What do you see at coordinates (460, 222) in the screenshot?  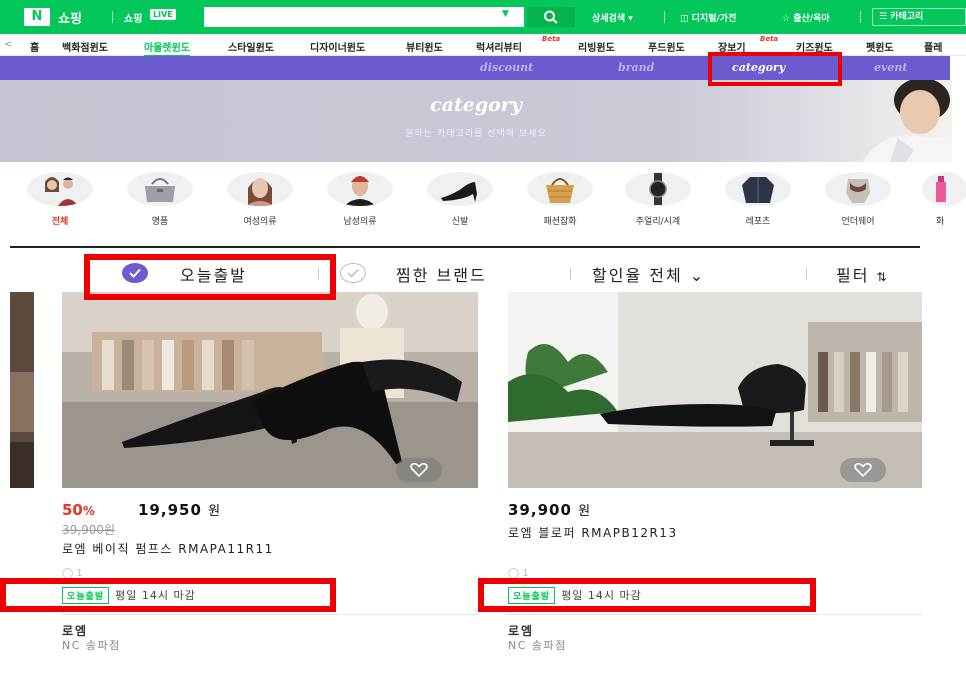 I see `category-label: 신발` at bounding box center [460, 222].